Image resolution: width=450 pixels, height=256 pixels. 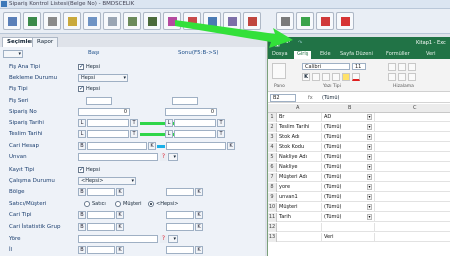 I want to click on row-number: 6, so click(x=272, y=167).